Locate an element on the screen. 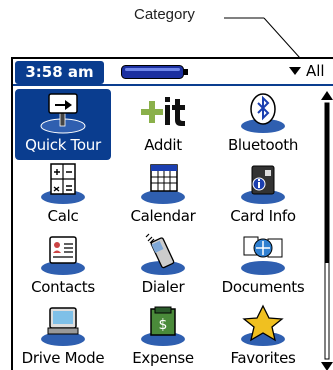  app-card-info: Card Info is located at coordinates (263, 195).